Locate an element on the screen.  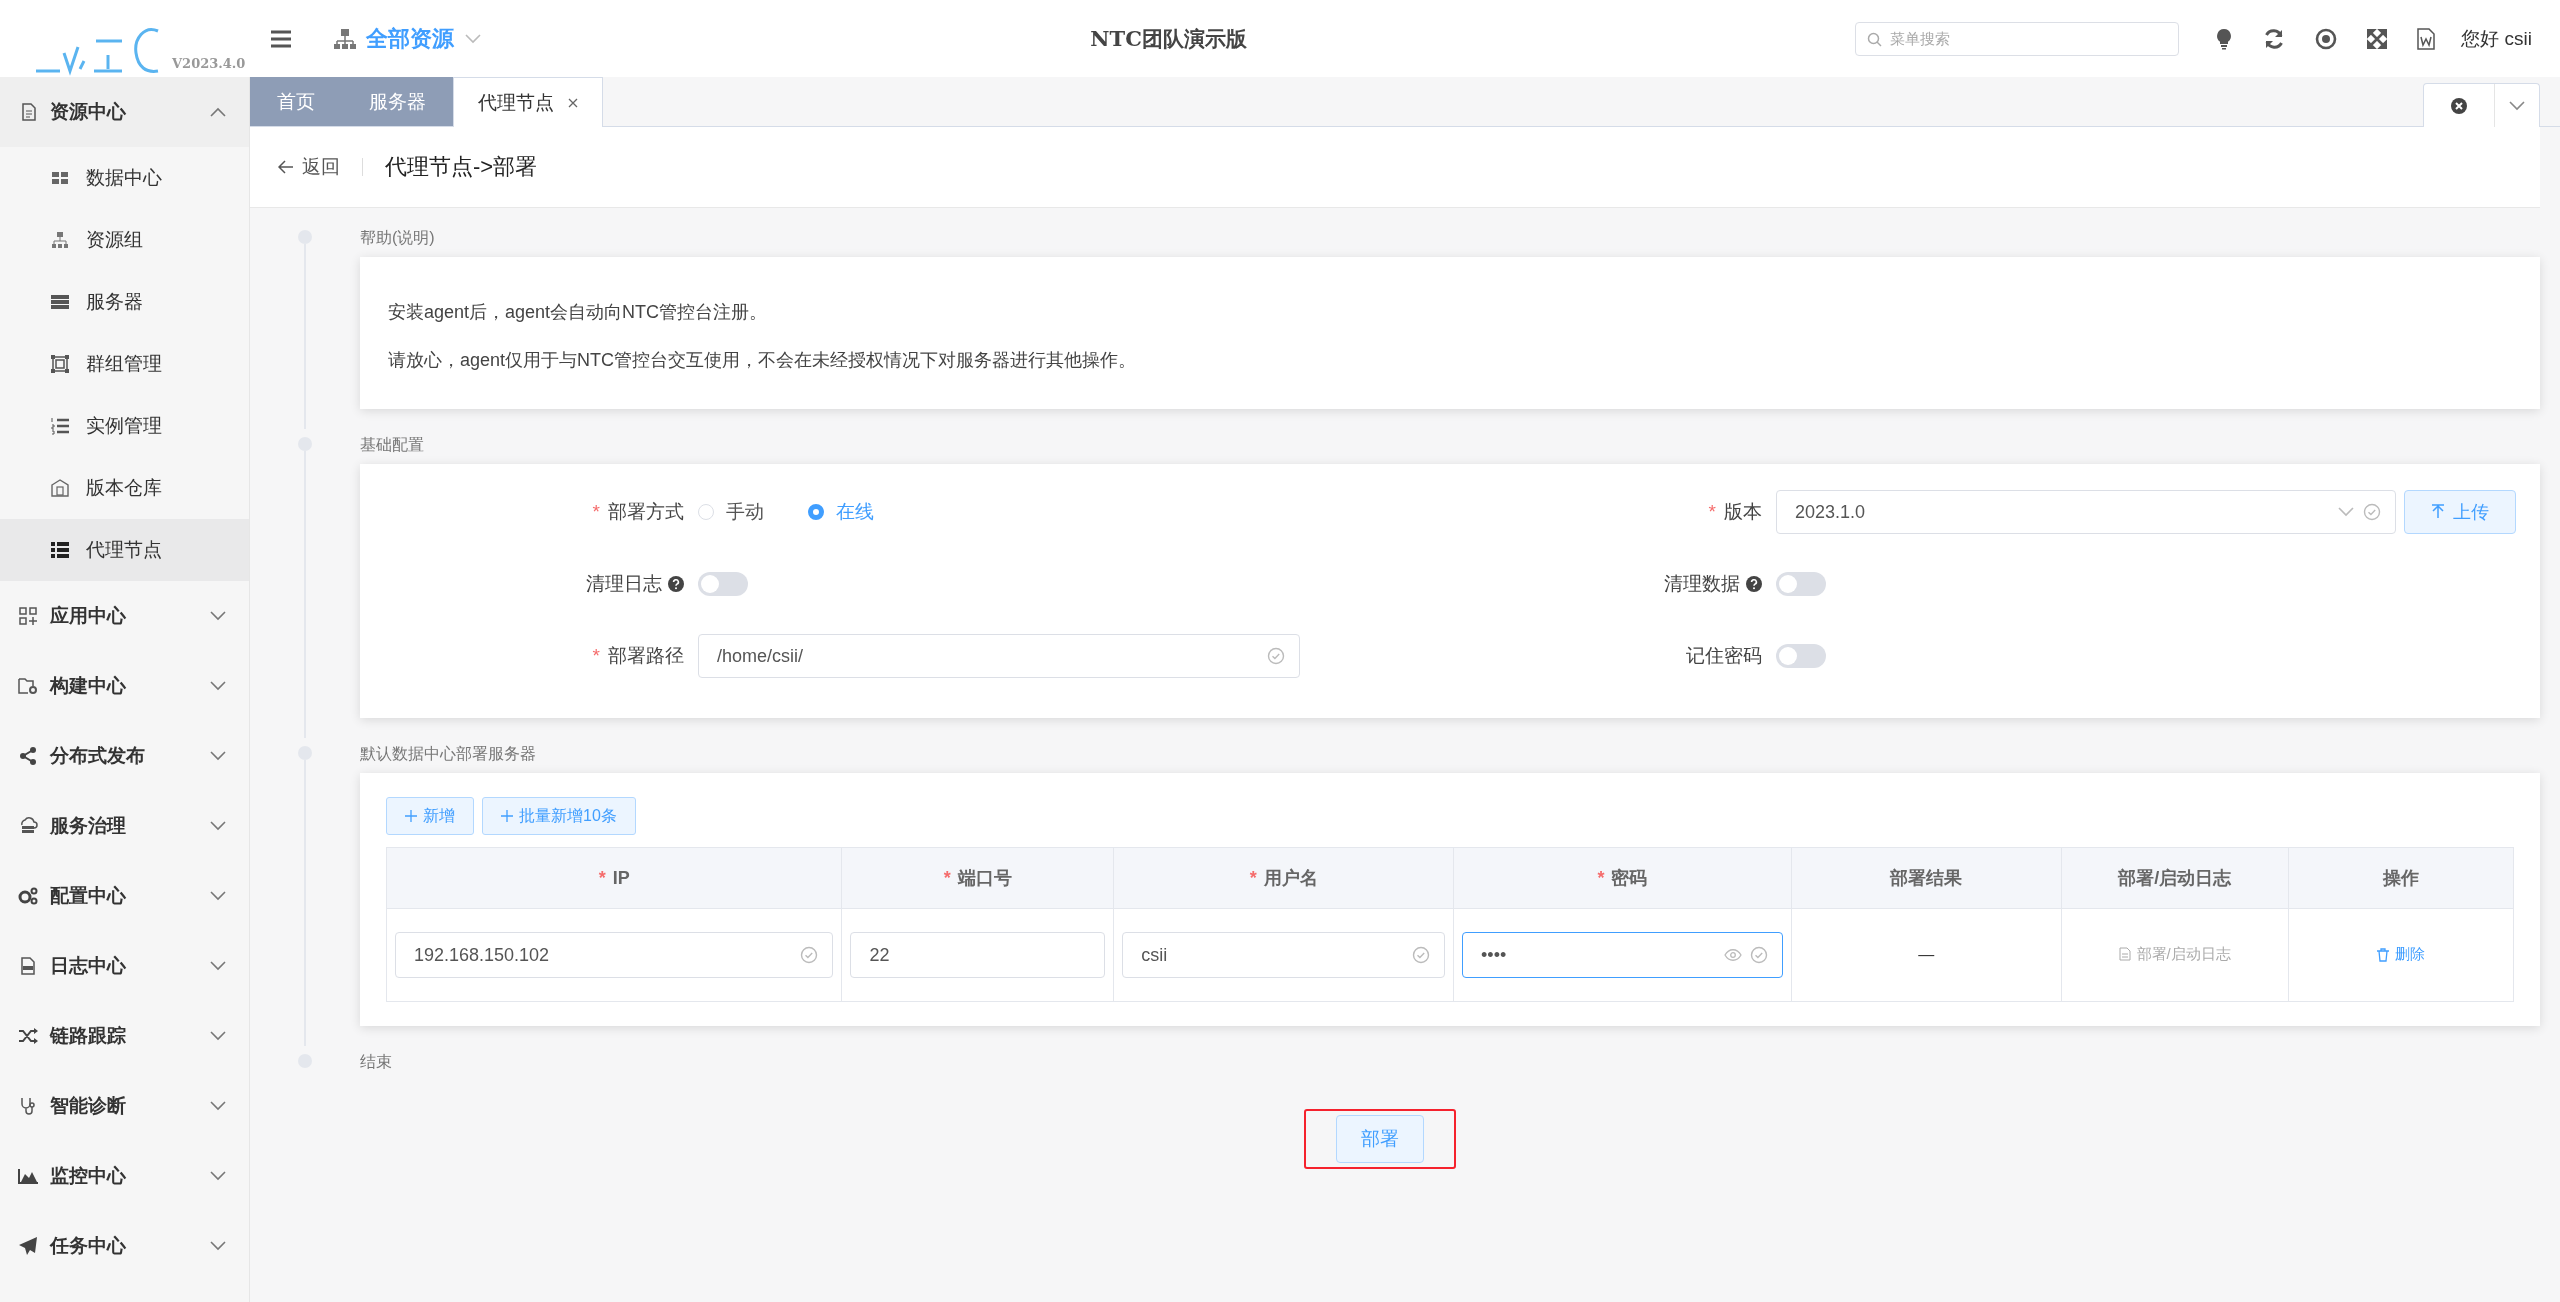
sidebar-group: 任务中心 is located at coordinates (124, 1246).